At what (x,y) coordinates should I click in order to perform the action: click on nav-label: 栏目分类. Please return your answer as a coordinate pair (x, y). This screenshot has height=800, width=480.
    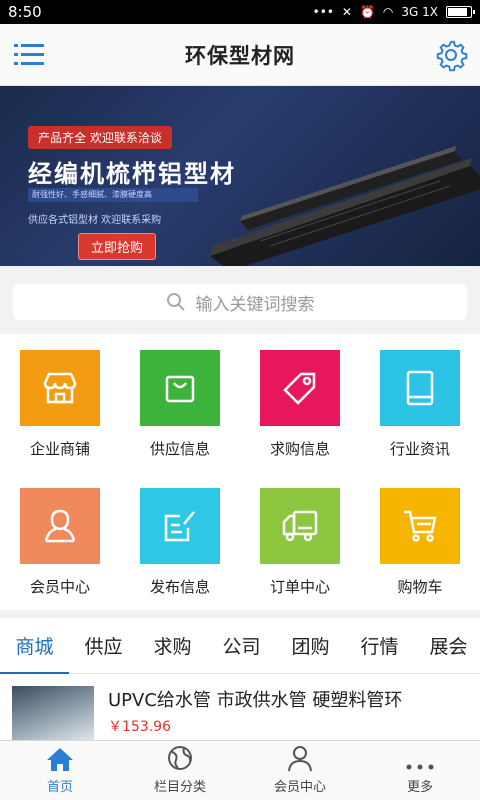
    Looking at the image, I should click on (179, 787).